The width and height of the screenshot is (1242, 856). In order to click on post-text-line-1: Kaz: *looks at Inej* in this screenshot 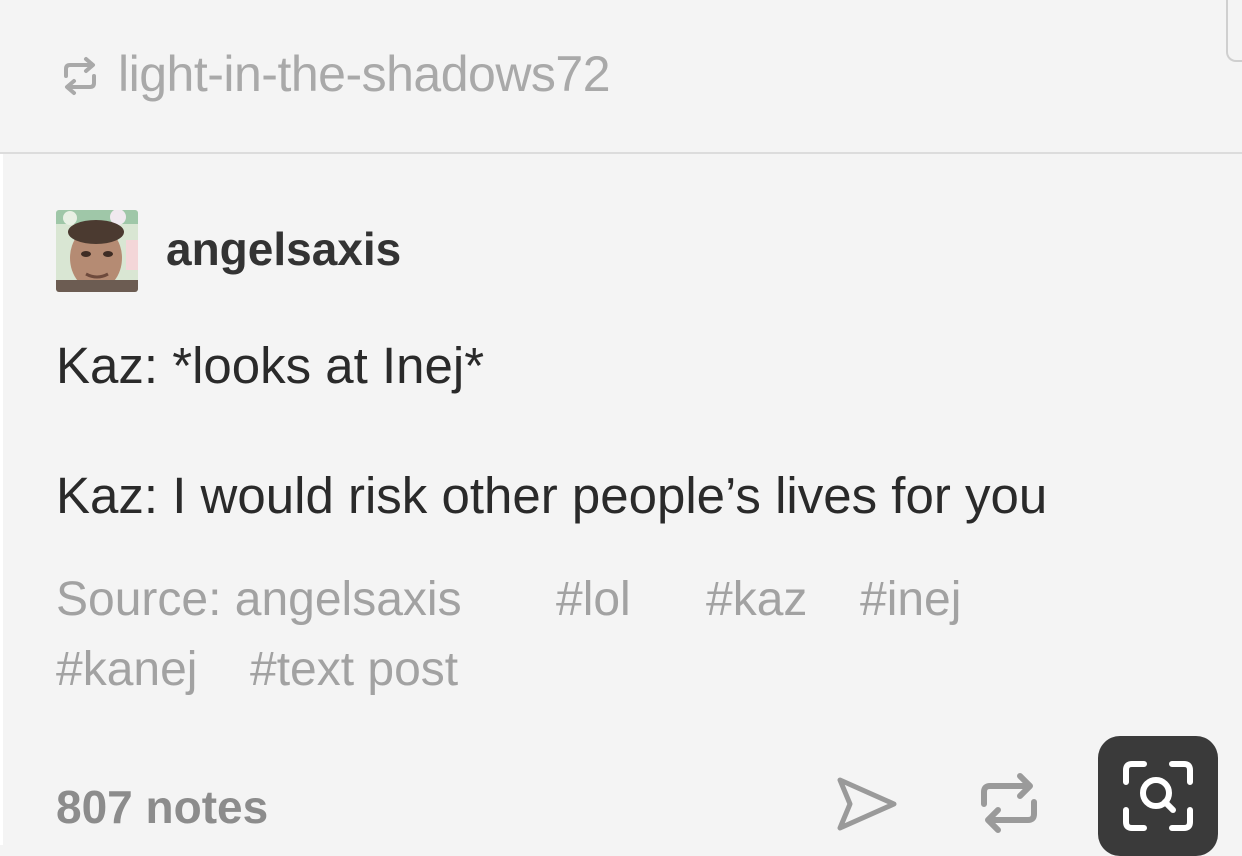, I will do `click(270, 365)`.